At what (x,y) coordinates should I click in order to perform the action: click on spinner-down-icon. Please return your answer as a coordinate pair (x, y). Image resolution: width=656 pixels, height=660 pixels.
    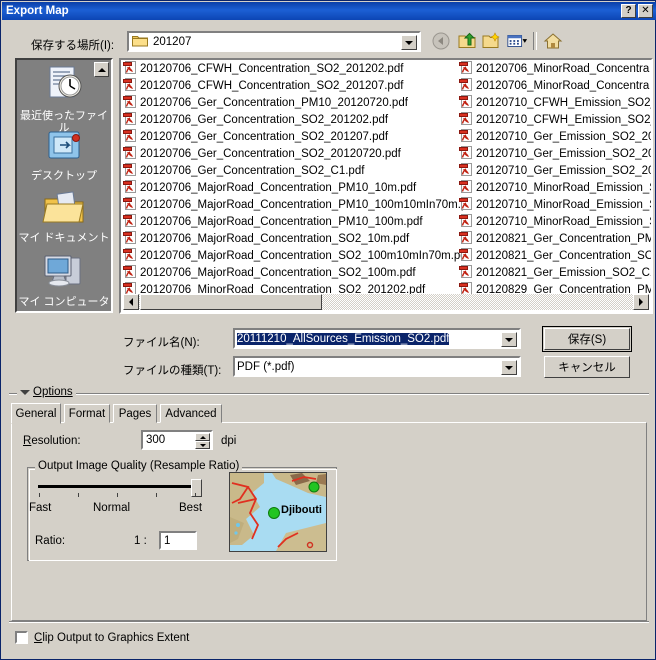
    Looking at the image, I should click on (202, 445).